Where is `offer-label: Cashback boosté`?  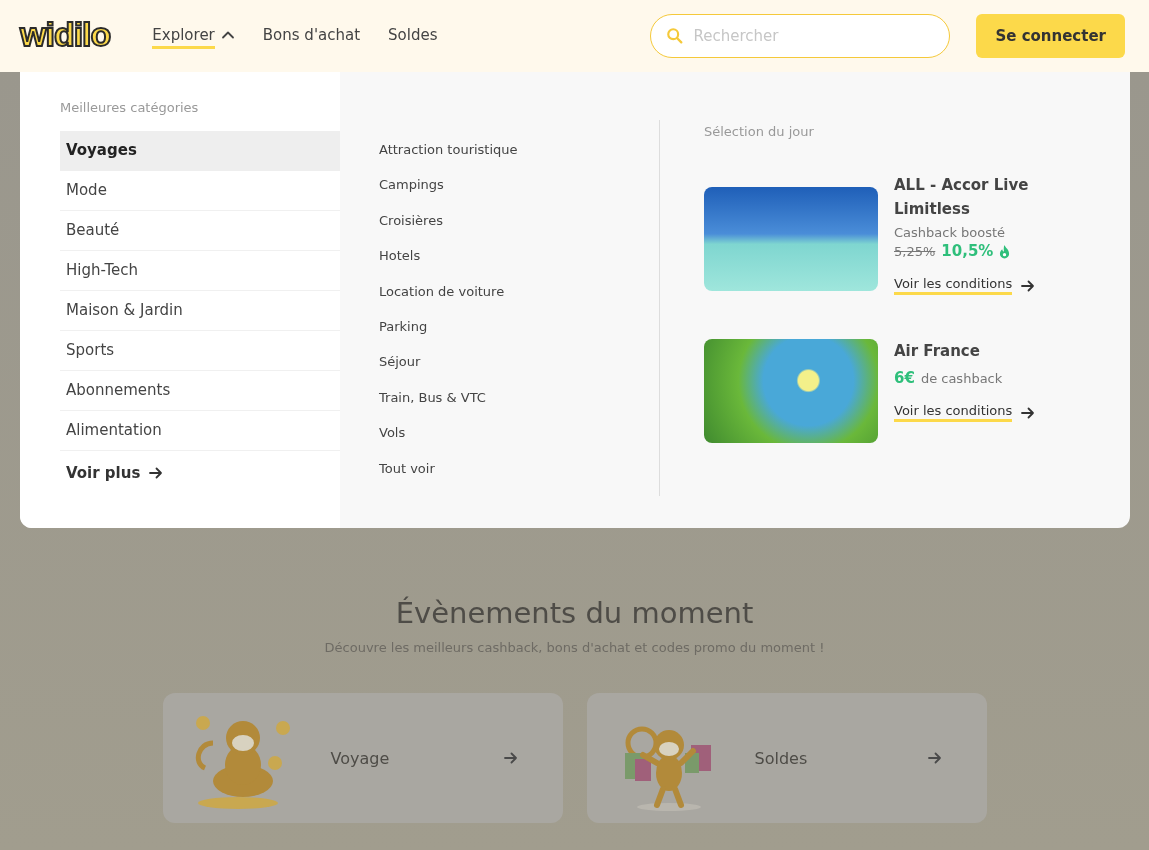 offer-label: Cashback boosté is located at coordinates (950, 232).